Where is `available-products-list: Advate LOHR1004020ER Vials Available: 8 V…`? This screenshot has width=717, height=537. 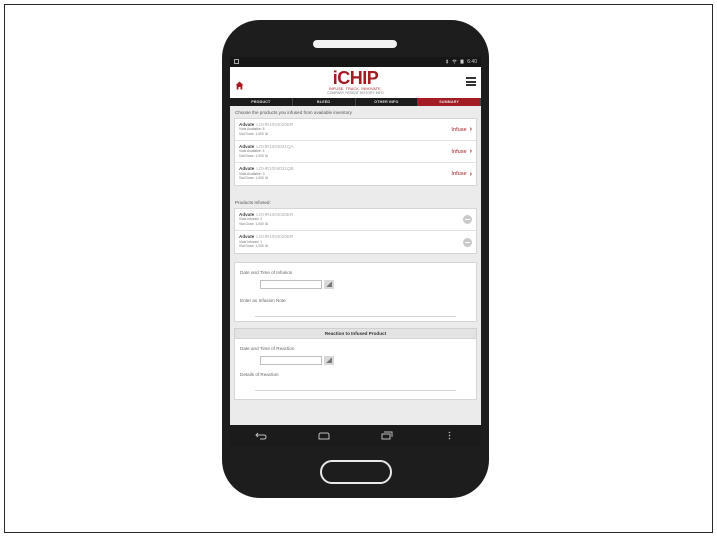 available-products-list: Advate LOHR1004020ER Vials Available: 8 V… is located at coordinates (355, 152).